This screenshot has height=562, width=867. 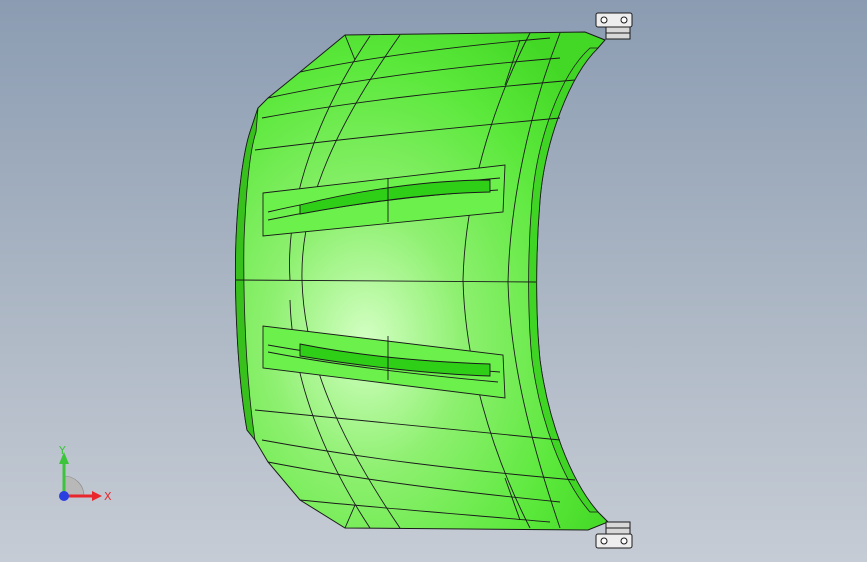 I want to click on axis-x-label: X, so click(x=108, y=496).